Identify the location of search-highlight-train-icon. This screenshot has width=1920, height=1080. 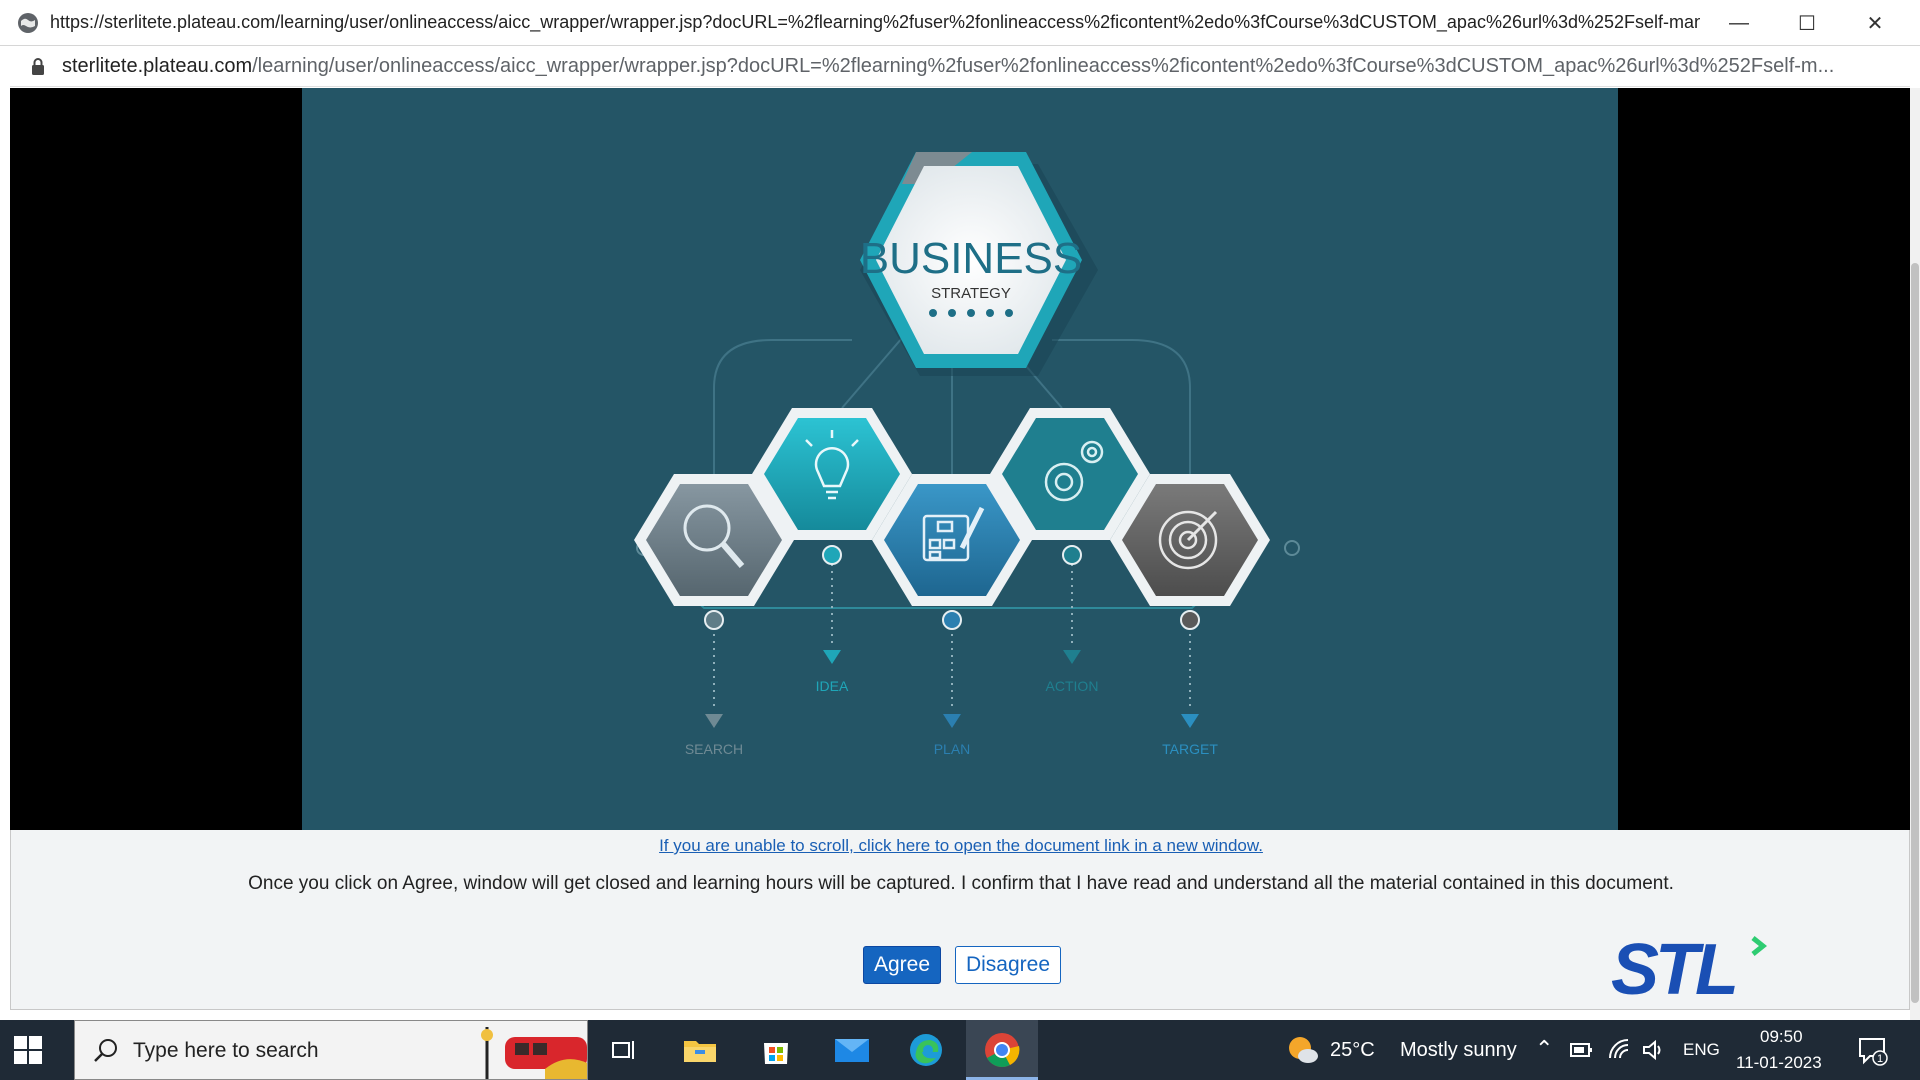
(534, 1053).